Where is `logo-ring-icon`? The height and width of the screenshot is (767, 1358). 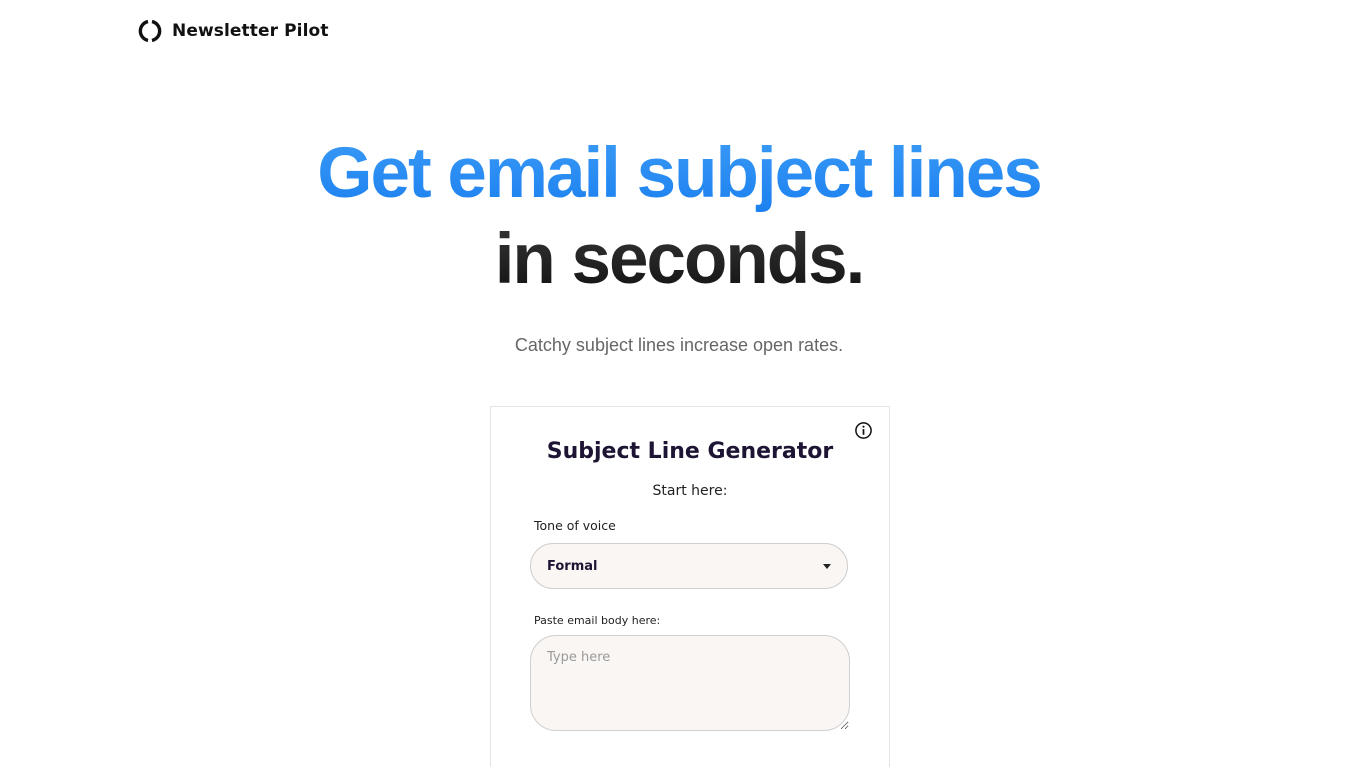
logo-ring-icon is located at coordinates (150, 31).